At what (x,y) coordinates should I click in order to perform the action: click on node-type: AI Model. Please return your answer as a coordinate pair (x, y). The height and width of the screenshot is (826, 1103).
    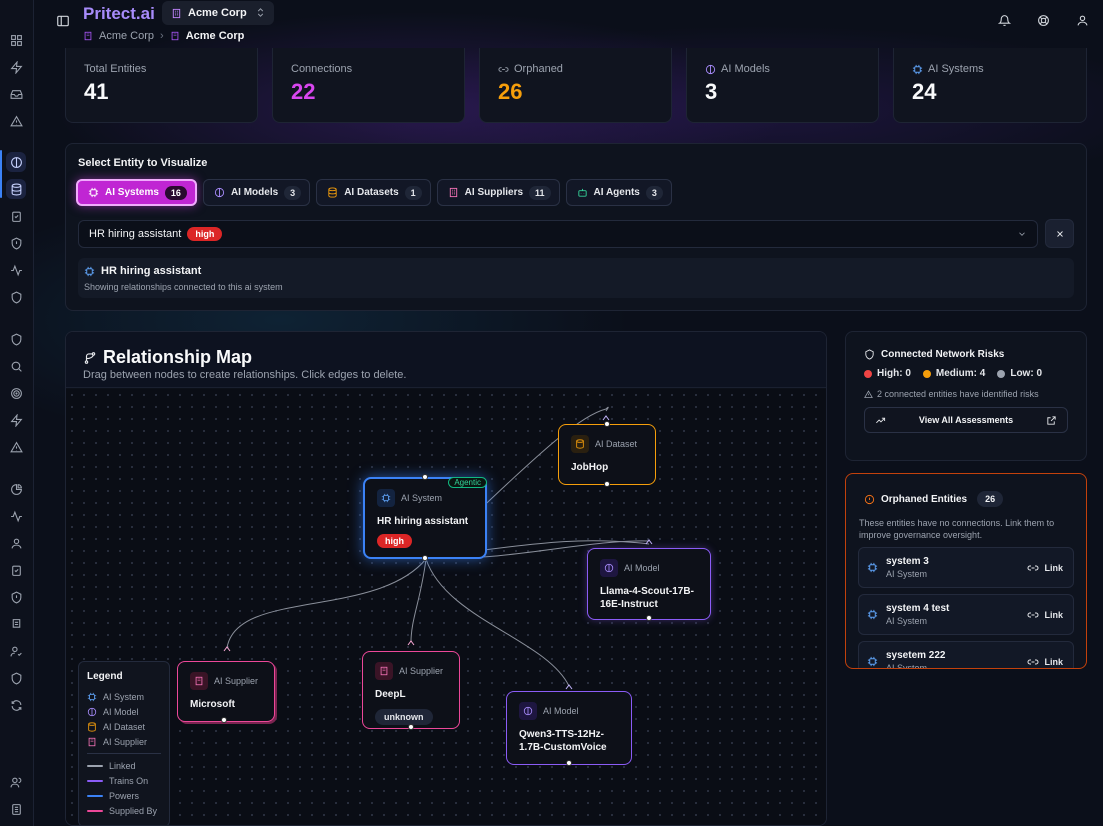
    Looking at the image, I should click on (561, 711).